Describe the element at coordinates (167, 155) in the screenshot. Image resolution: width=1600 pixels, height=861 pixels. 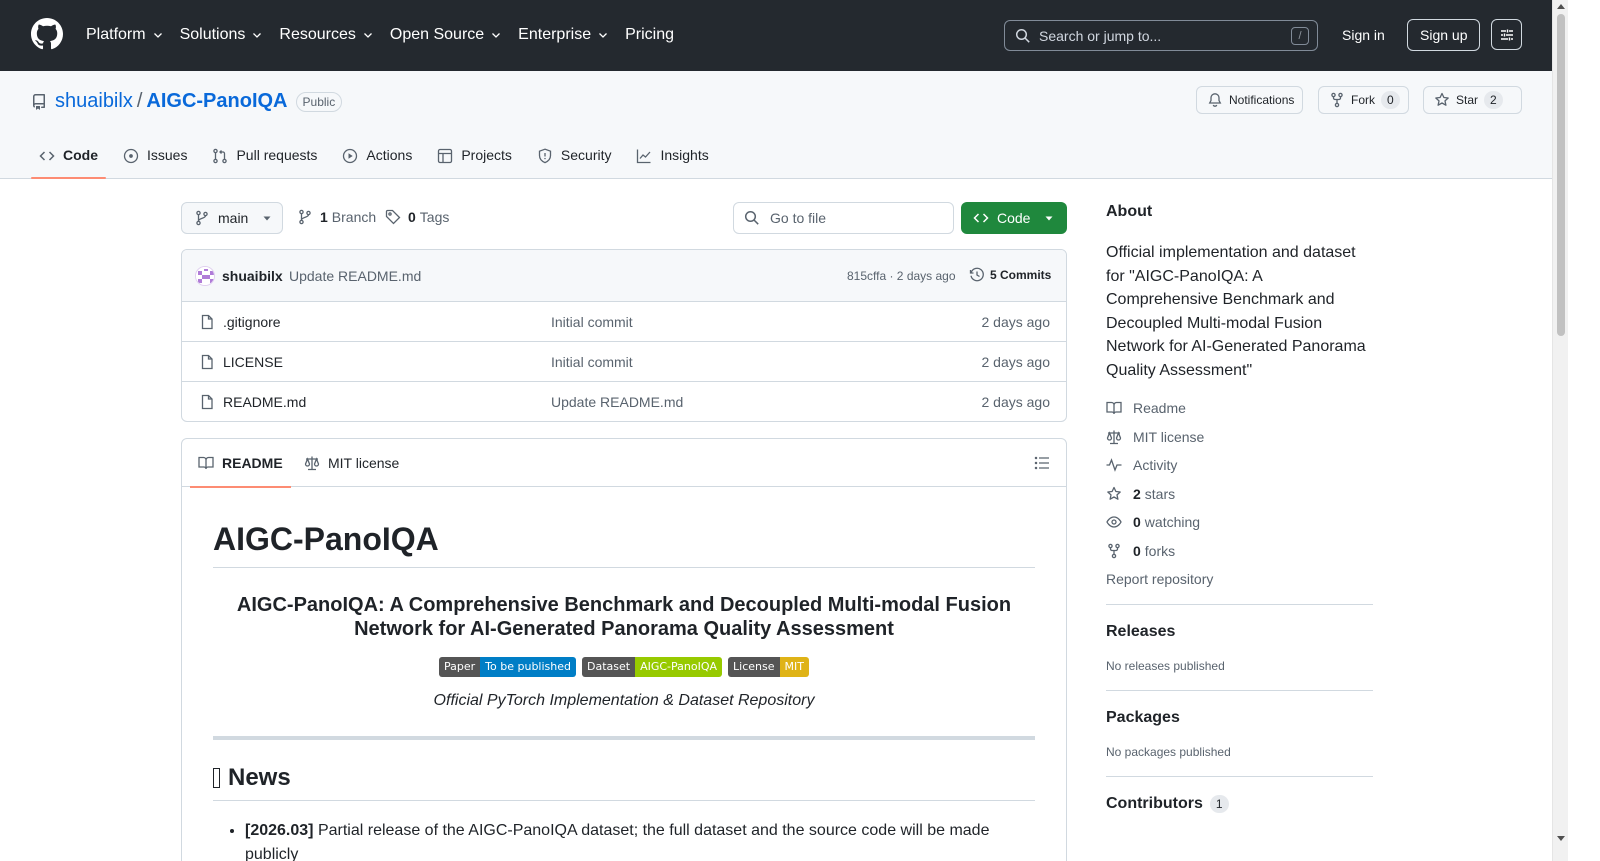
I see `tab-label: Issues` at that location.